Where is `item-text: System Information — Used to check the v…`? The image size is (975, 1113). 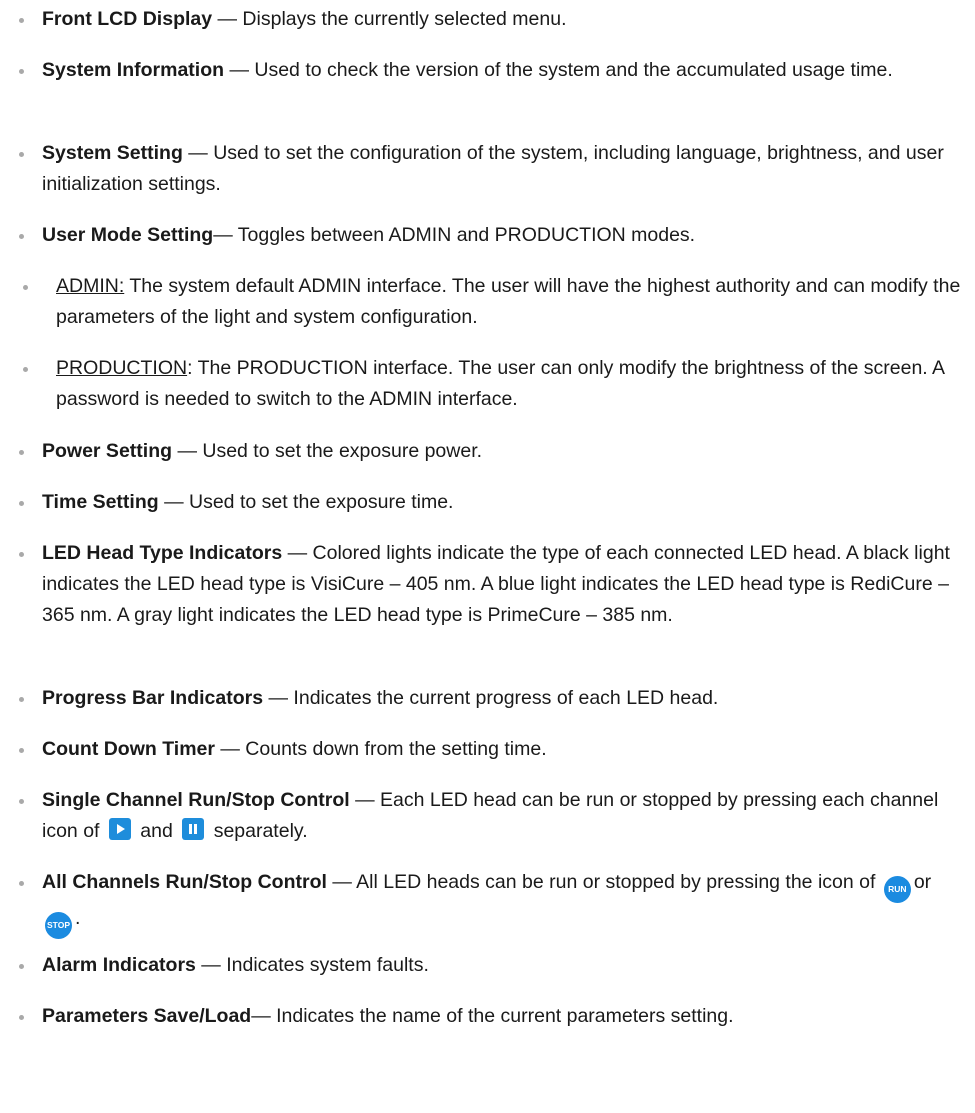
item-text: System Information — Used to check the v… is located at coordinates (504, 70).